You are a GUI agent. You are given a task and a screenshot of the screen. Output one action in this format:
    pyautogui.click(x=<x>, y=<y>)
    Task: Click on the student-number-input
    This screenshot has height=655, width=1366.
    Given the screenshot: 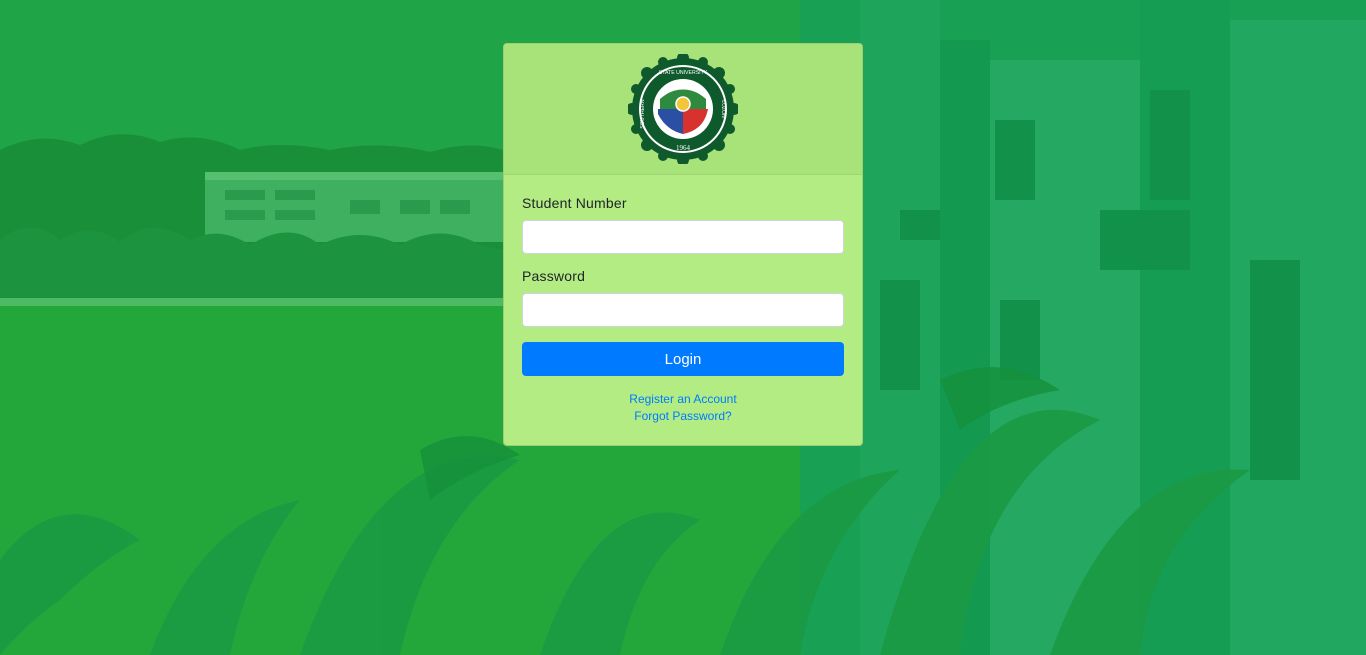 What is the action you would take?
    pyautogui.click(x=683, y=237)
    